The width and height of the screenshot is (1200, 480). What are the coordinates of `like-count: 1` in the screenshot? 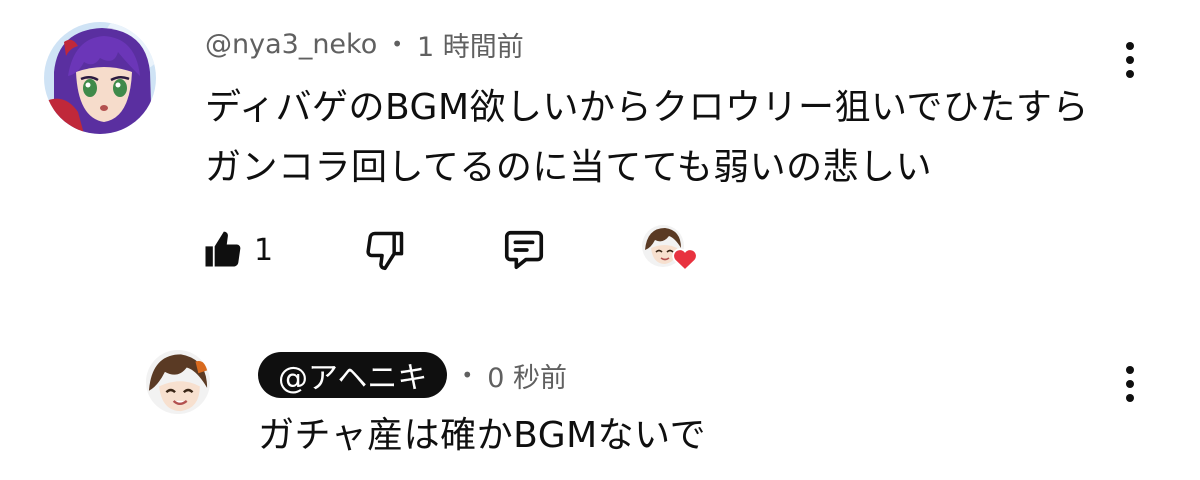 It's located at (264, 250).